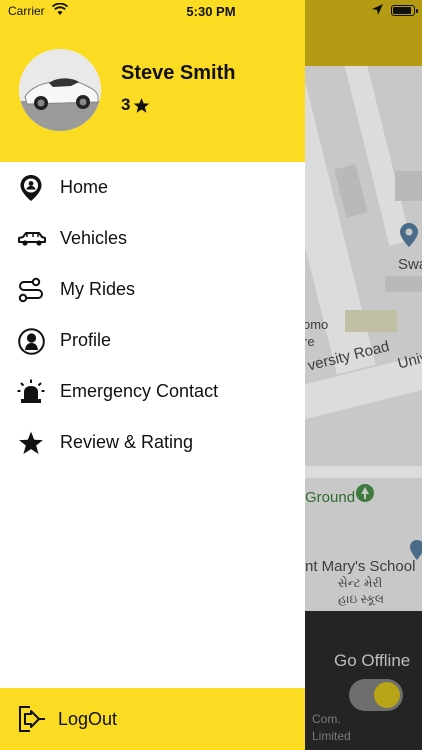 The width and height of the screenshot is (422, 750). Describe the element at coordinates (377, 9) in the screenshot. I see `location-arrow-icon` at that location.